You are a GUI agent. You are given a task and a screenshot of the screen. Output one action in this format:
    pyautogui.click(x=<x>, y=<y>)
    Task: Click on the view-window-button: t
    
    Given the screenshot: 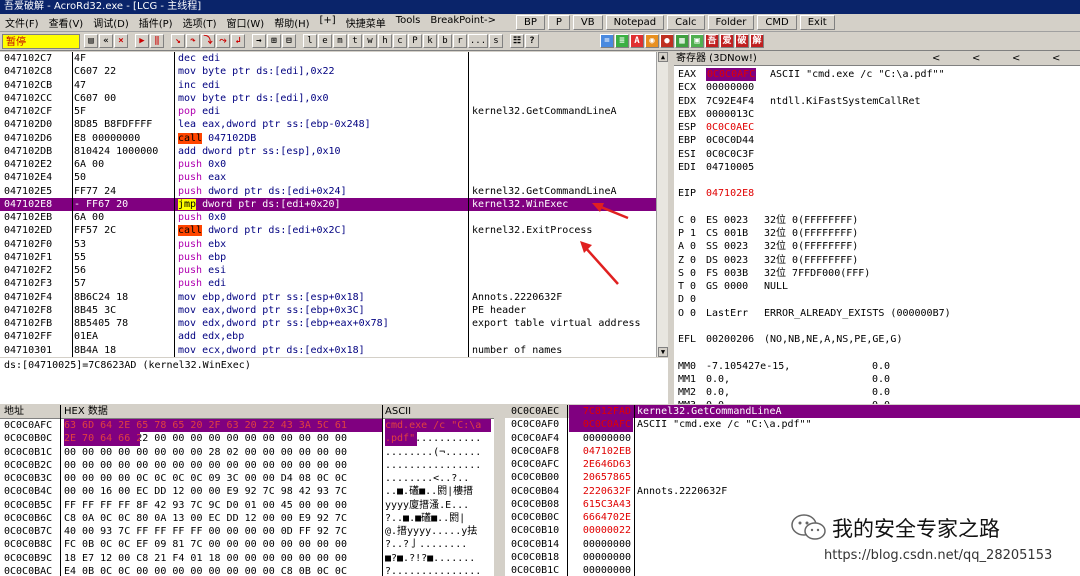 What is the action you would take?
    pyautogui.click(x=355, y=41)
    